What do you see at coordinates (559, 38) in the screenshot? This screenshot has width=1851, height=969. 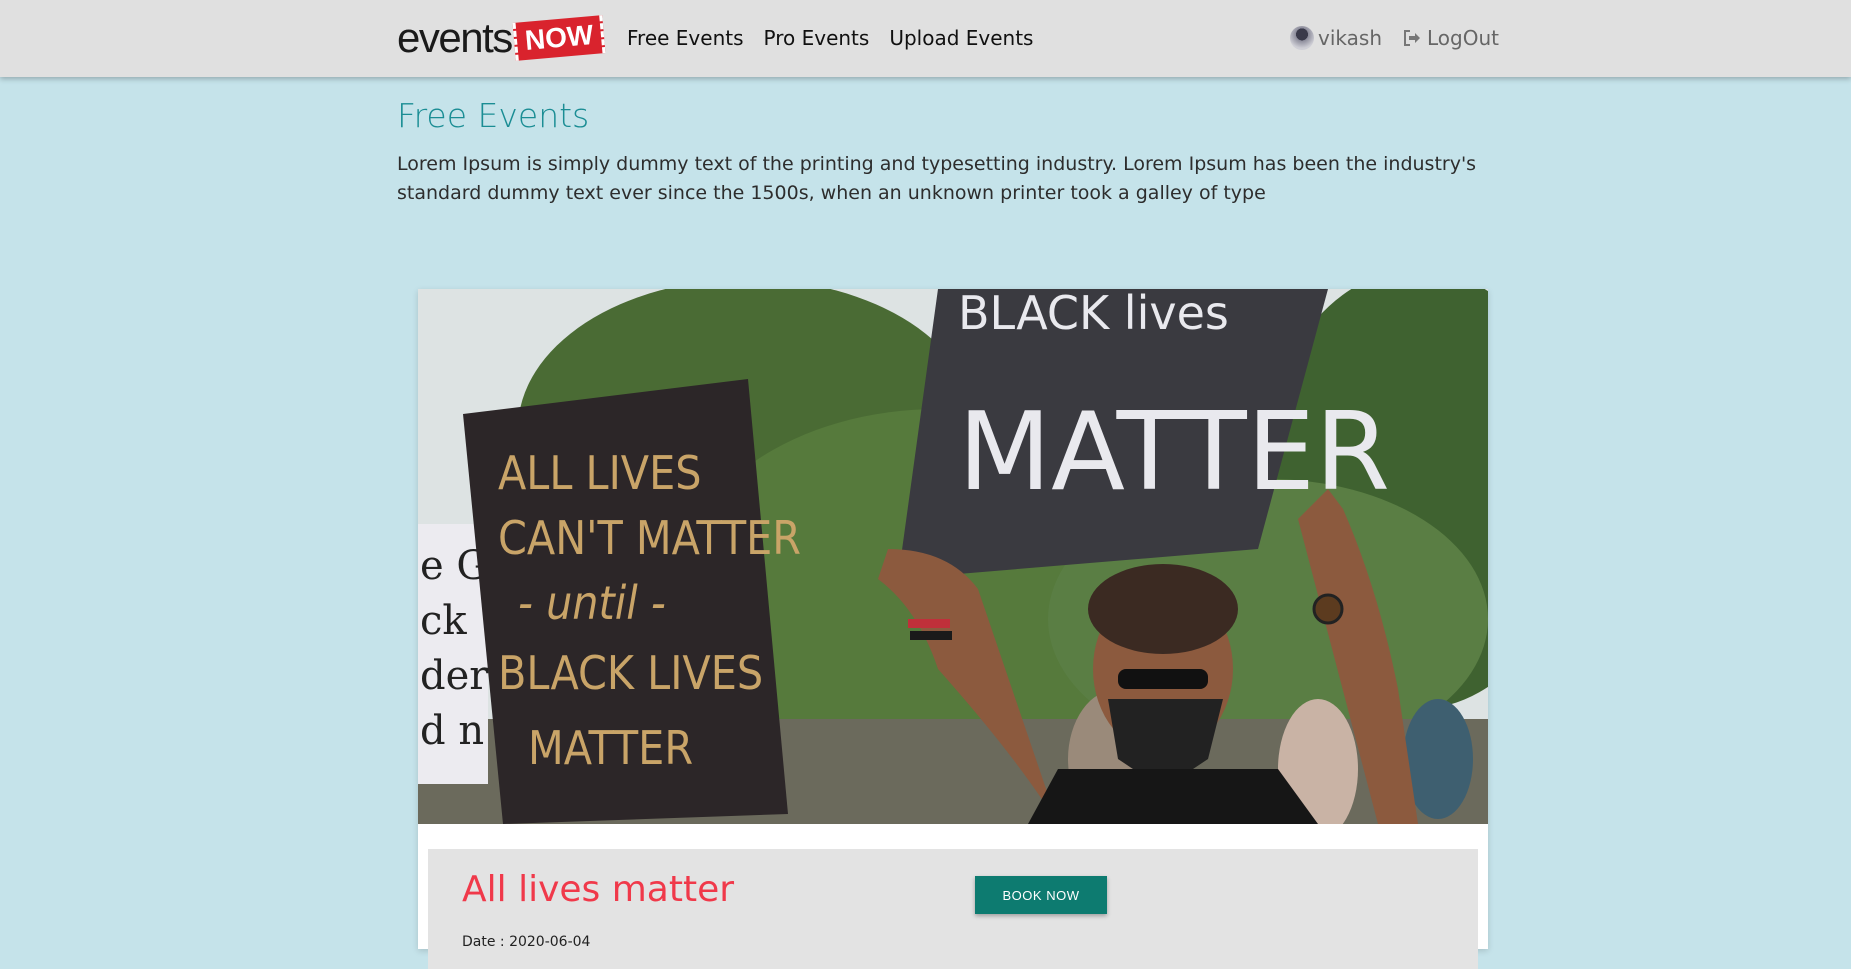 I see `logo-text-now: NOW` at bounding box center [559, 38].